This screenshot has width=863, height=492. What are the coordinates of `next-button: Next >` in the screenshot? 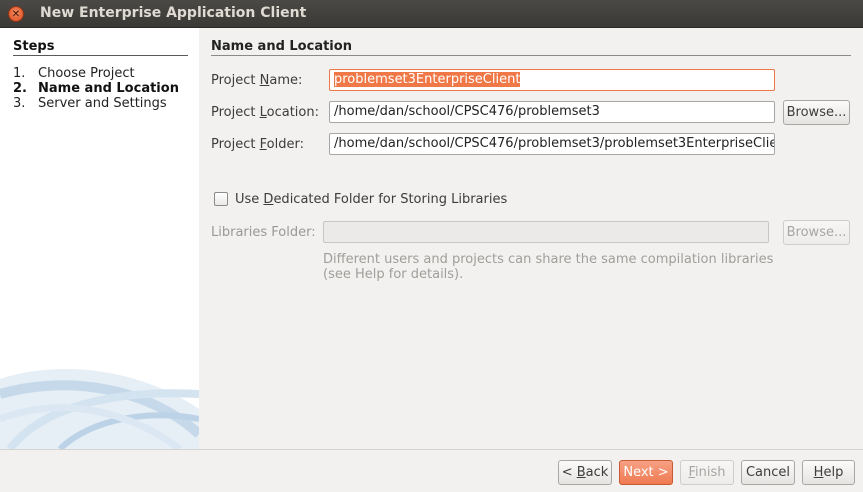 It's located at (646, 472).